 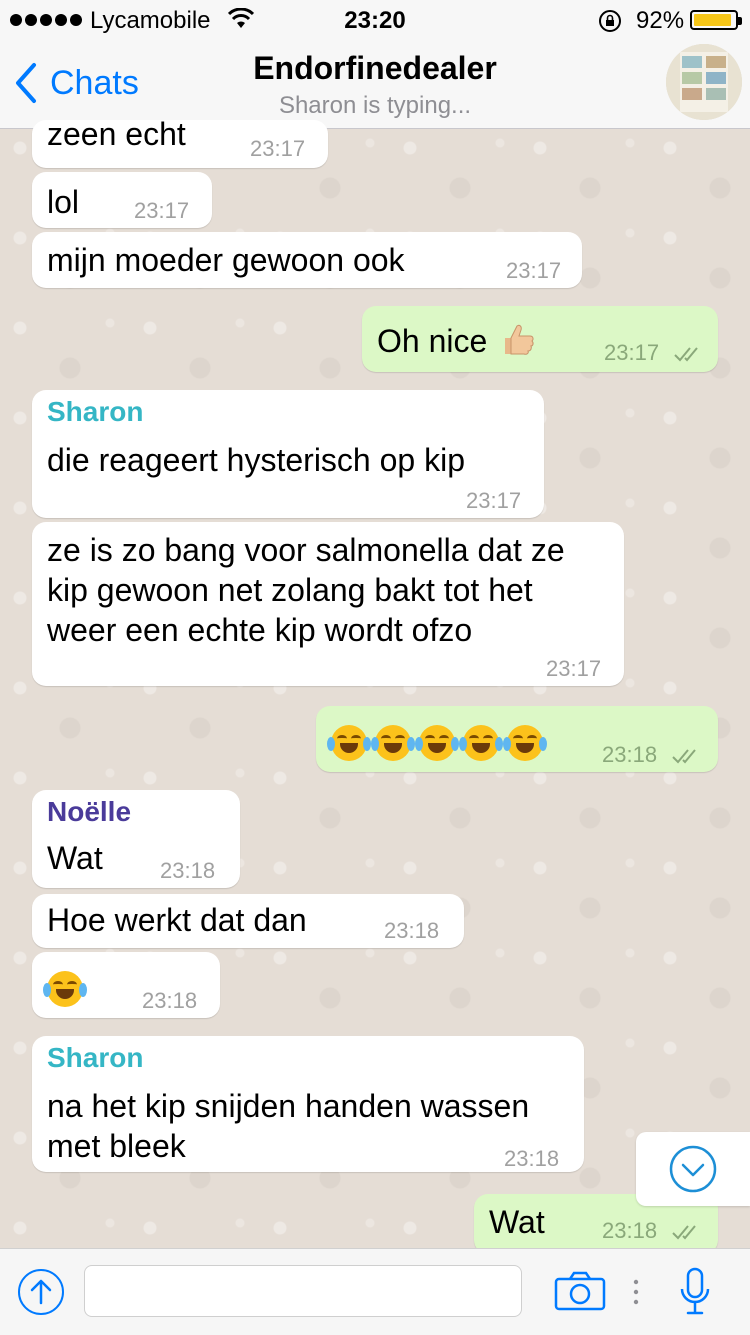 I want to click on message-text: Oh nice, so click(x=457, y=343).